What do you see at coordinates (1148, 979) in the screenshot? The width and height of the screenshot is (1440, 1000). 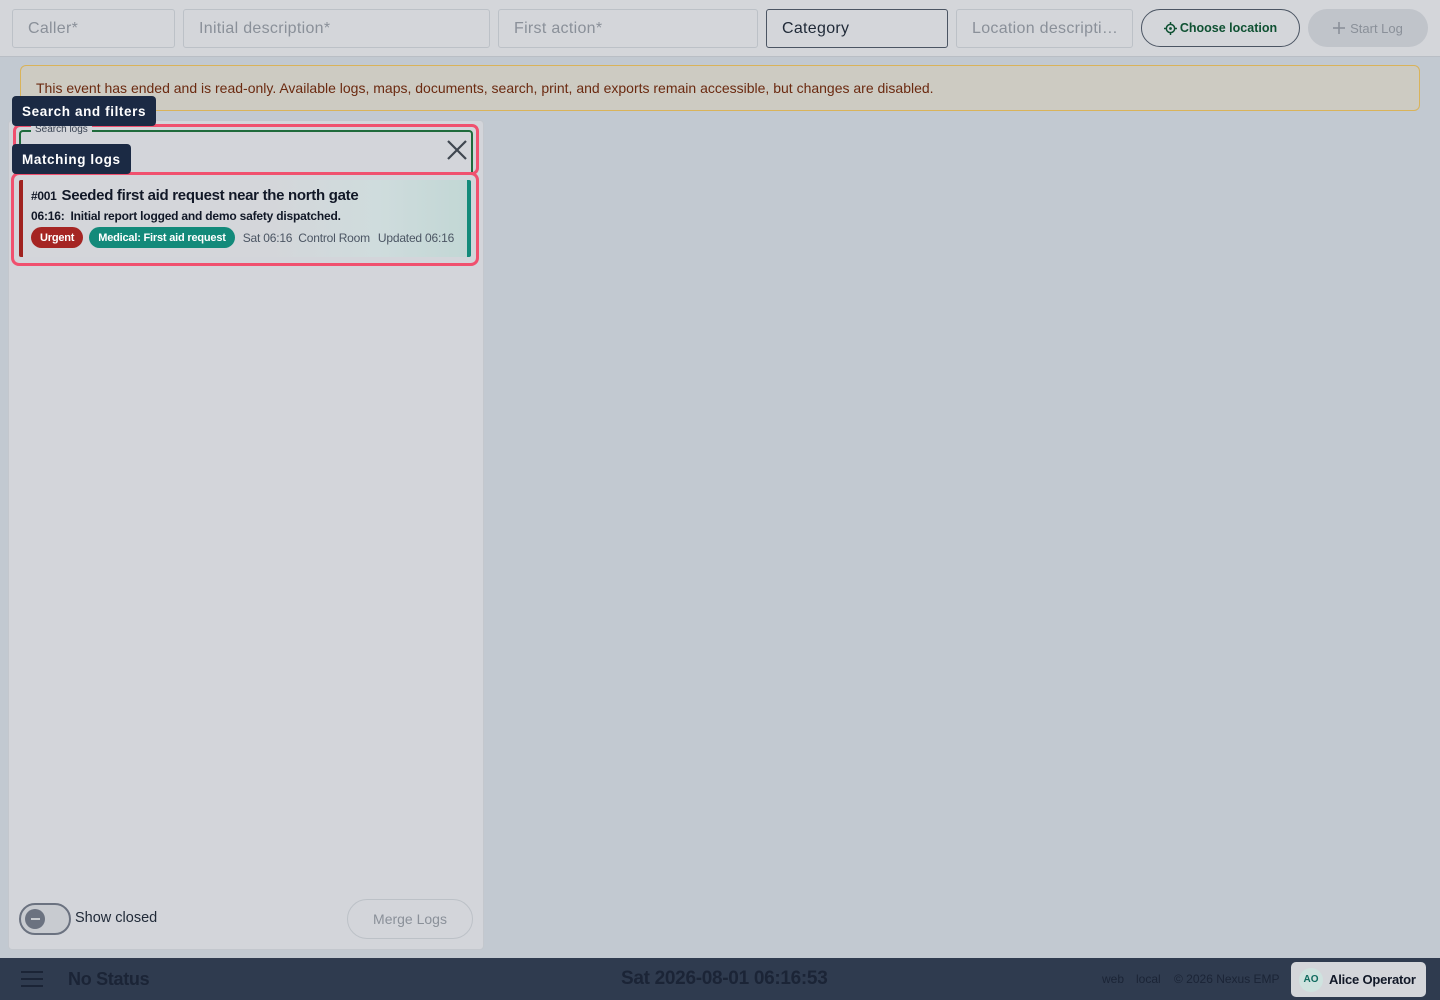 I see `mode-label: local` at bounding box center [1148, 979].